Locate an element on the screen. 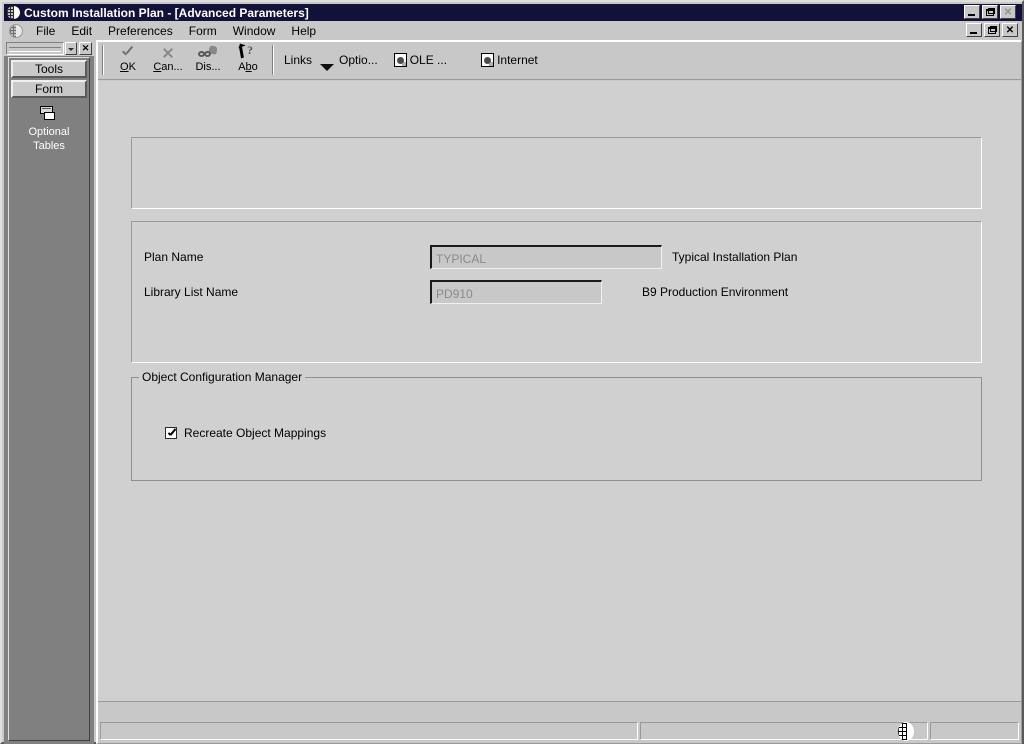  about-button-label-post: o is located at coordinates (254, 67).